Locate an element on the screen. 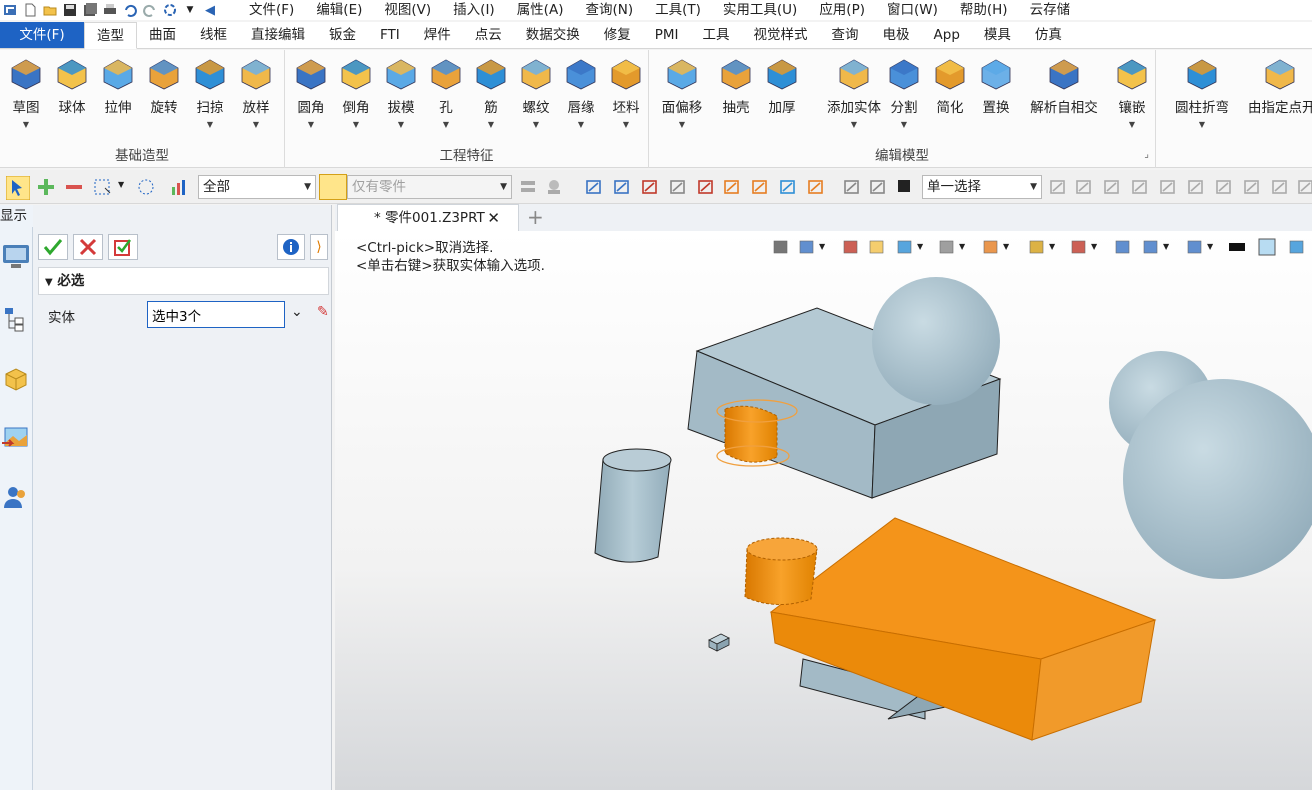 This screenshot has width=1312, height=790. entity-input is located at coordinates (216, 314).